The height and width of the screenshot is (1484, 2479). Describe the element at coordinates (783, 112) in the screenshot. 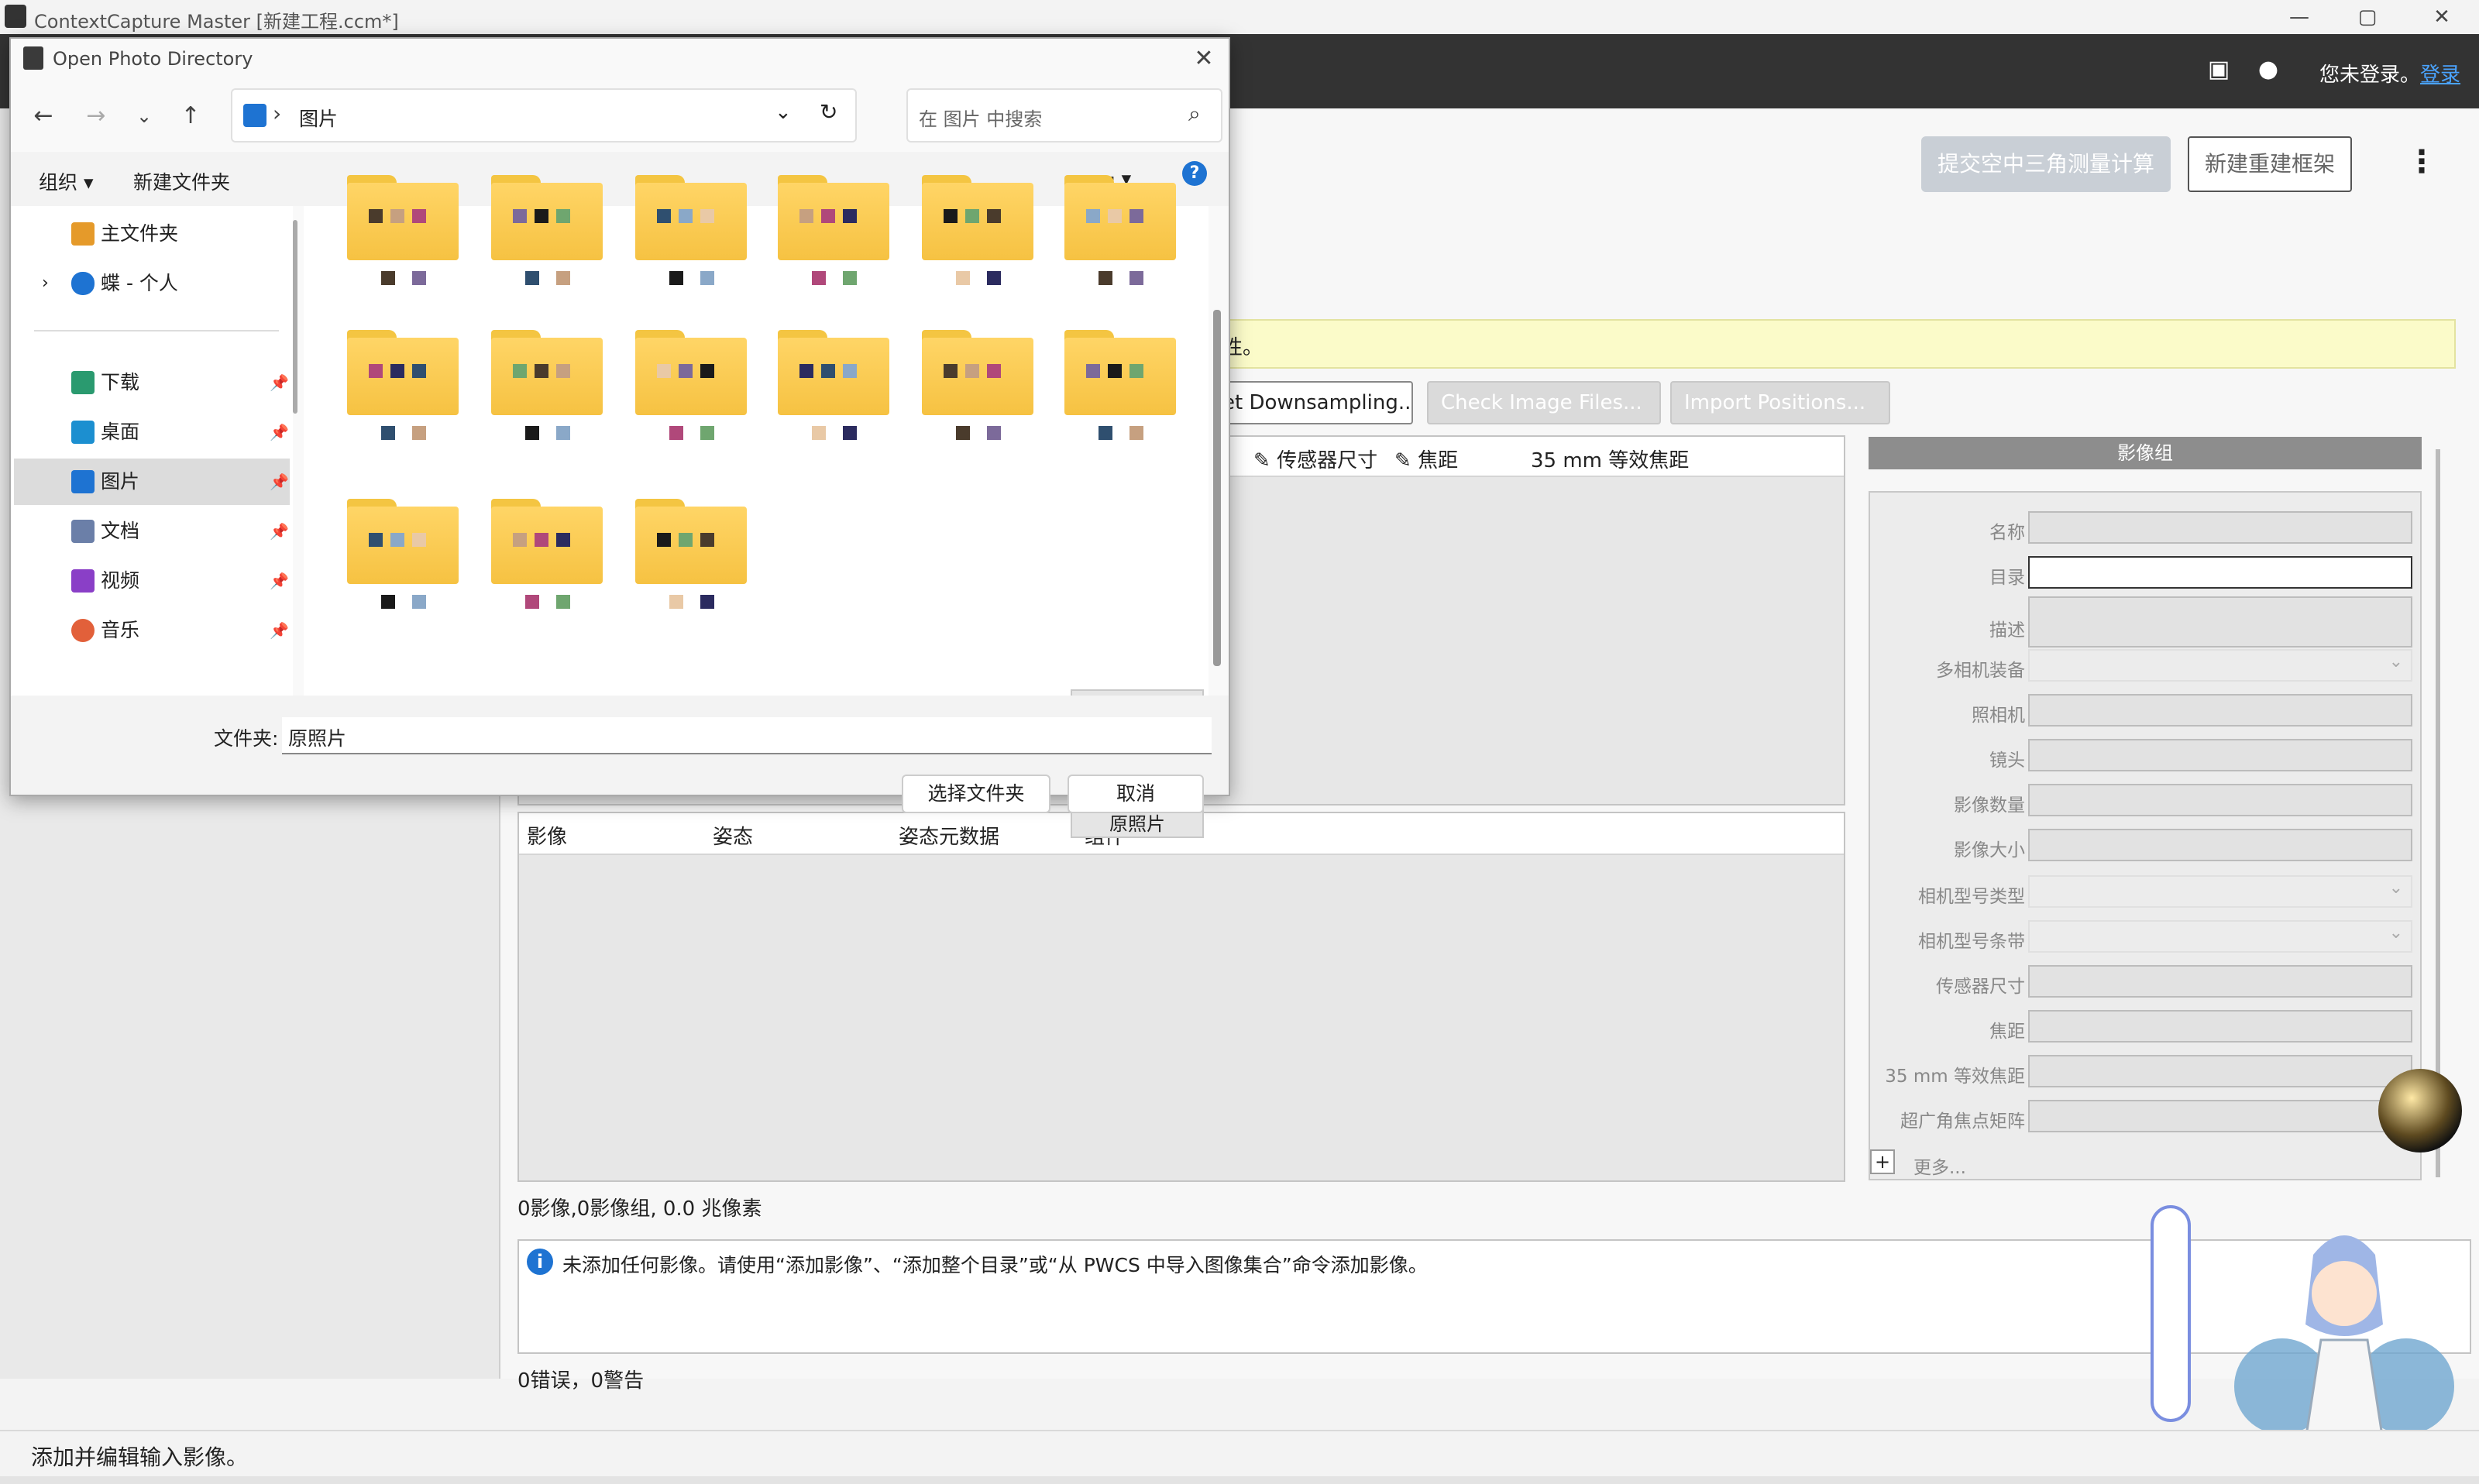

I see `address-dropdown-icon: ⌄` at that location.